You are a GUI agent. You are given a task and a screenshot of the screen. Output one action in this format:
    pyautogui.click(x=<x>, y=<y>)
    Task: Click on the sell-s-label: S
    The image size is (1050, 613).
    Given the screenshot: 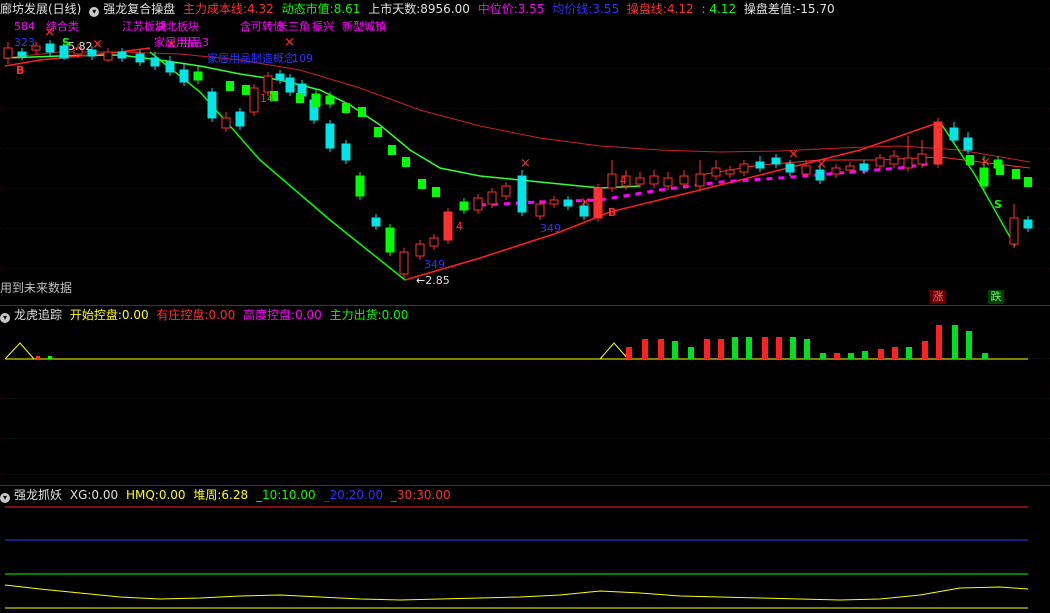 What is the action you would take?
    pyautogui.click(x=66, y=42)
    